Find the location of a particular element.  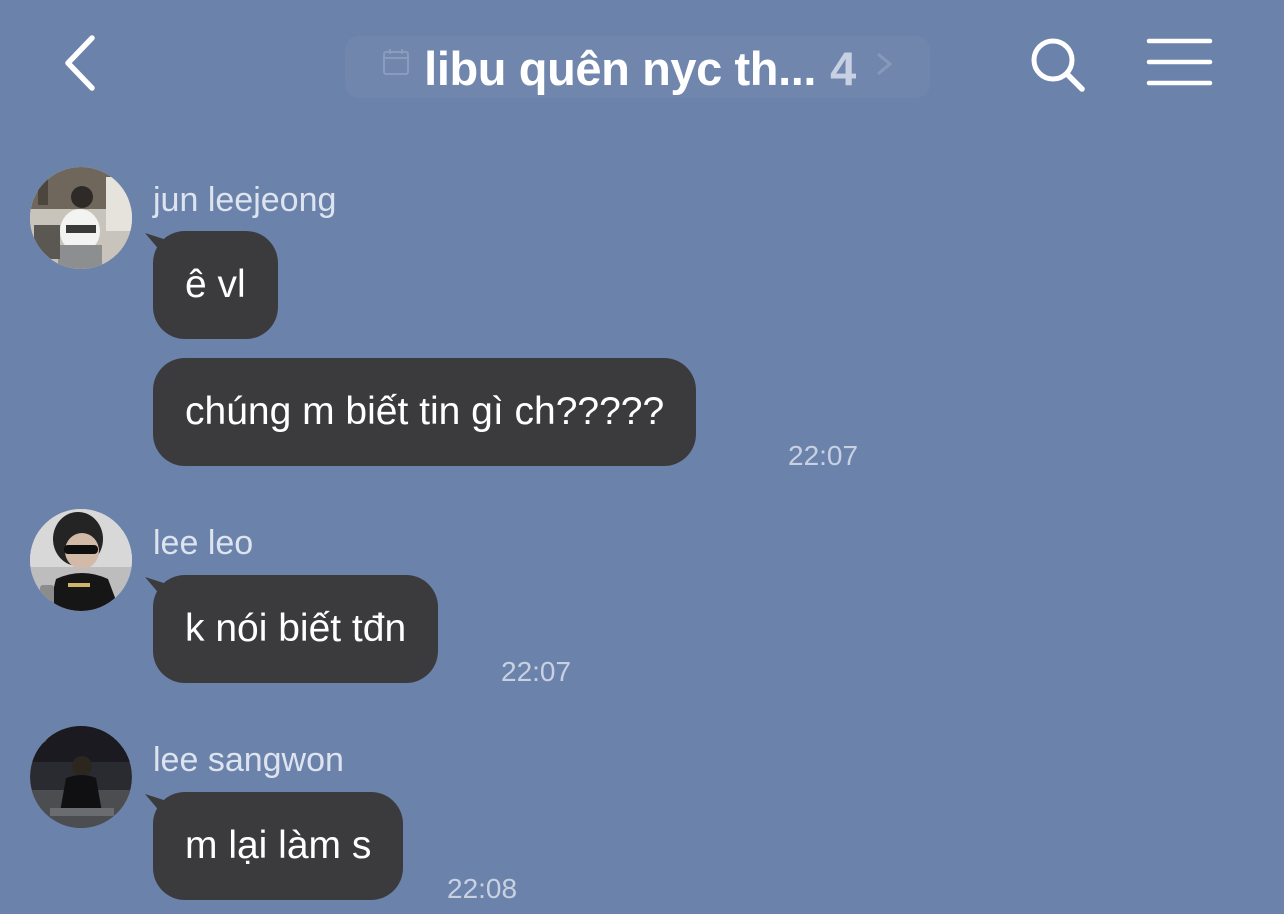

message-text: m lại làm s is located at coordinates (278, 845).